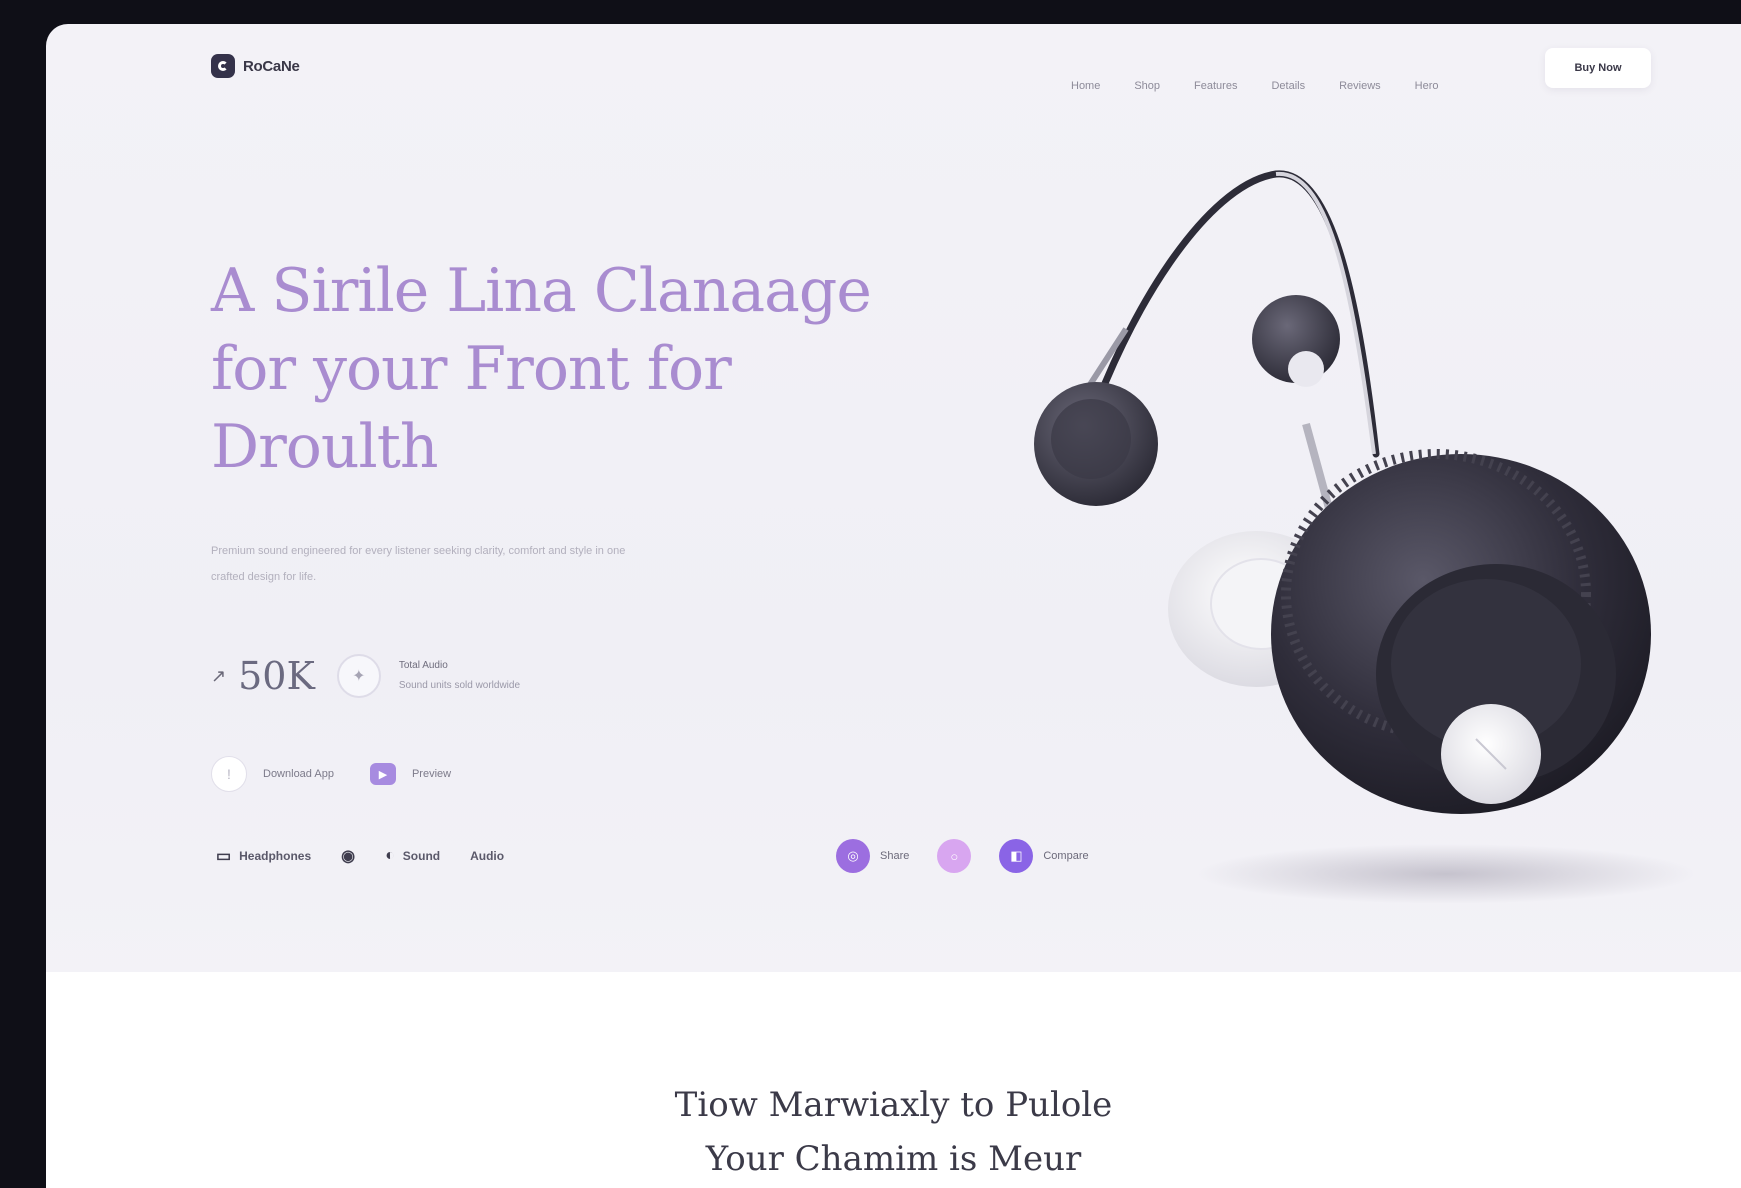 This screenshot has height=1188, width=1741. Describe the element at coordinates (223, 66) in the screenshot. I see `logo-icon` at that location.